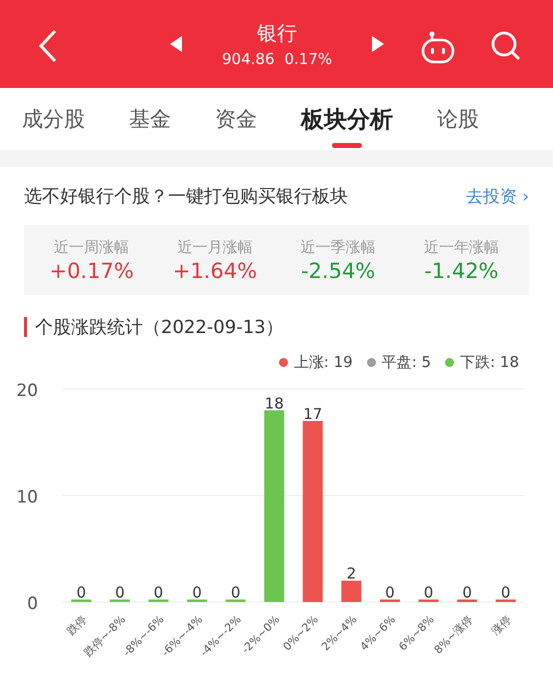 This screenshot has width=553, height=677. What do you see at coordinates (308, 59) in the screenshot?
I see `index-change: 0.17%` at bounding box center [308, 59].